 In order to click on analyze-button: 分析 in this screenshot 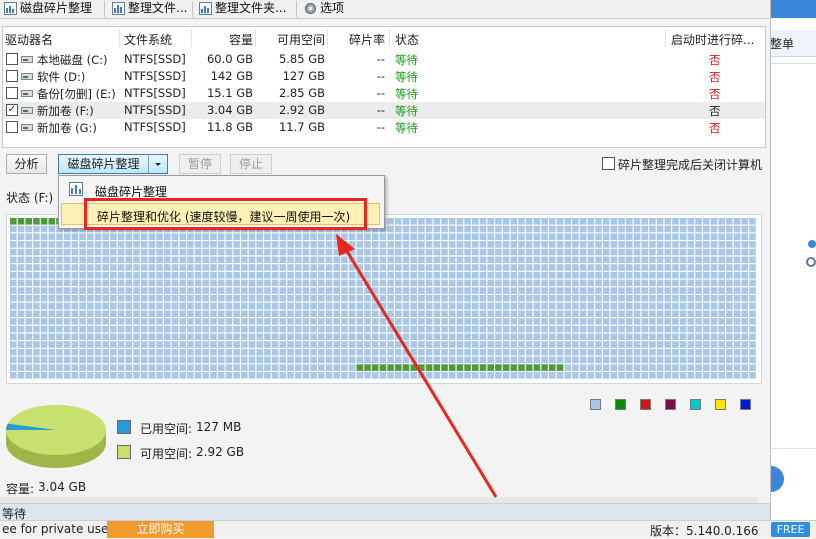, I will do `click(26, 164)`.